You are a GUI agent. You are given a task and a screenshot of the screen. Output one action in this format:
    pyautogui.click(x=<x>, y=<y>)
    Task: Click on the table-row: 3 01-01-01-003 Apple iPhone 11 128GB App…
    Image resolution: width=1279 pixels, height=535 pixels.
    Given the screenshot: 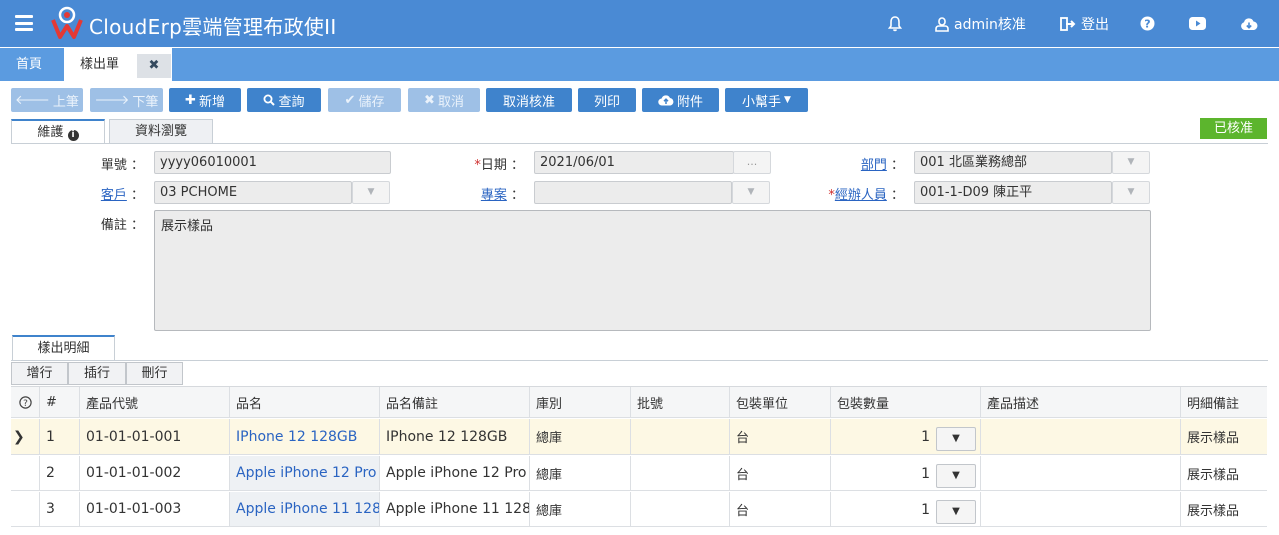 What is the action you would take?
    pyautogui.click(x=639, y=509)
    